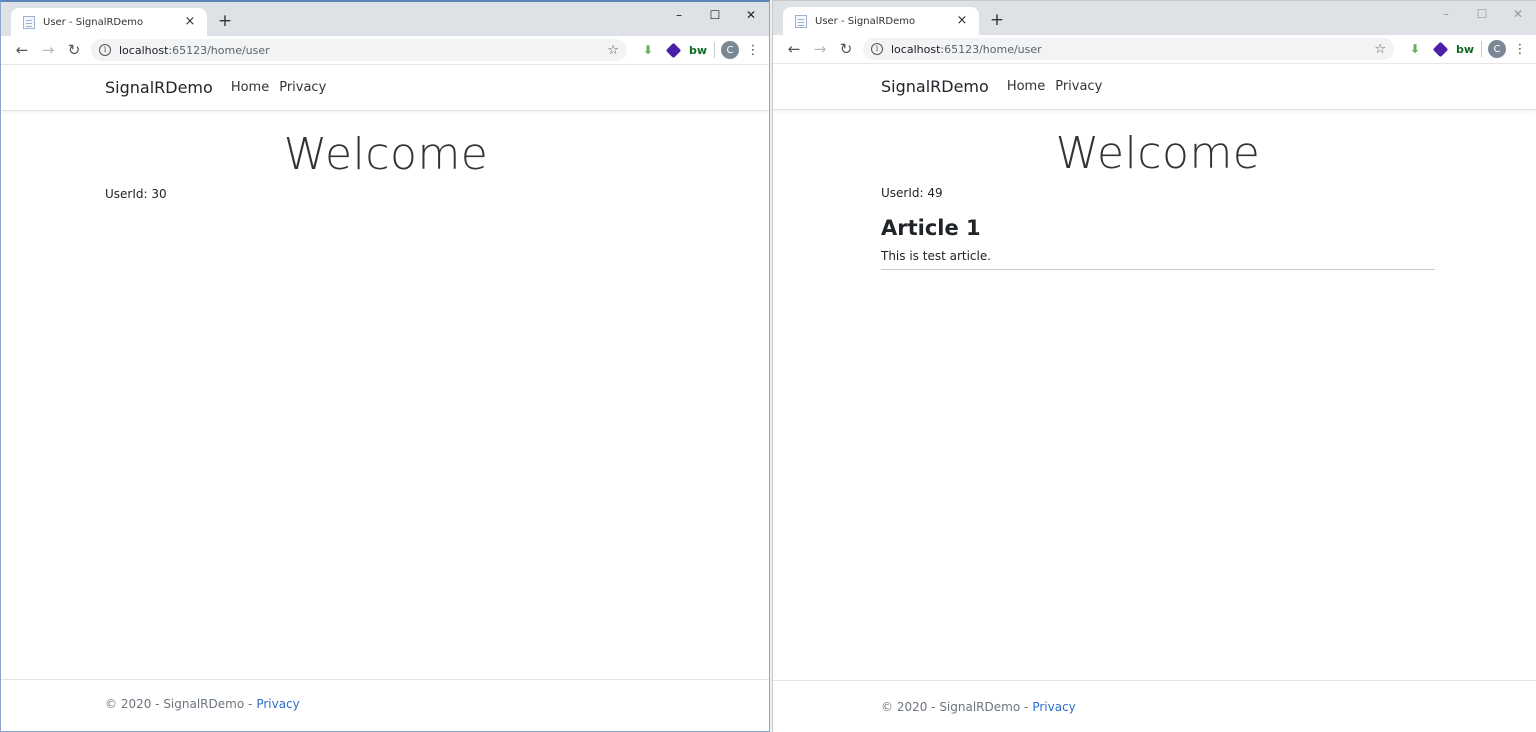 The height and width of the screenshot is (732, 1536). What do you see at coordinates (936, 256) in the screenshot?
I see `article-body: This is test article.` at bounding box center [936, 256].